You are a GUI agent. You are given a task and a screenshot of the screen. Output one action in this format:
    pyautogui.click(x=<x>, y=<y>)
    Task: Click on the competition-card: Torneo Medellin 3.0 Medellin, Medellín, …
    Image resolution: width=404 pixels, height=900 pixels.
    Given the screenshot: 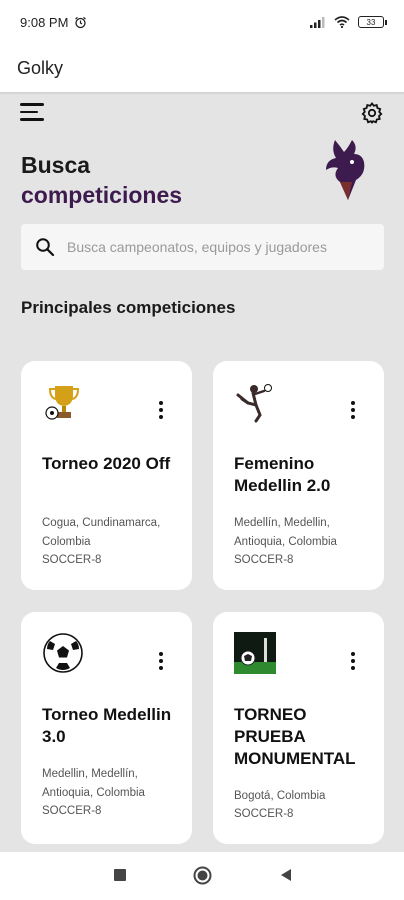 What is the action you would take?
    pyautogui.click(x=106, y=728)
    